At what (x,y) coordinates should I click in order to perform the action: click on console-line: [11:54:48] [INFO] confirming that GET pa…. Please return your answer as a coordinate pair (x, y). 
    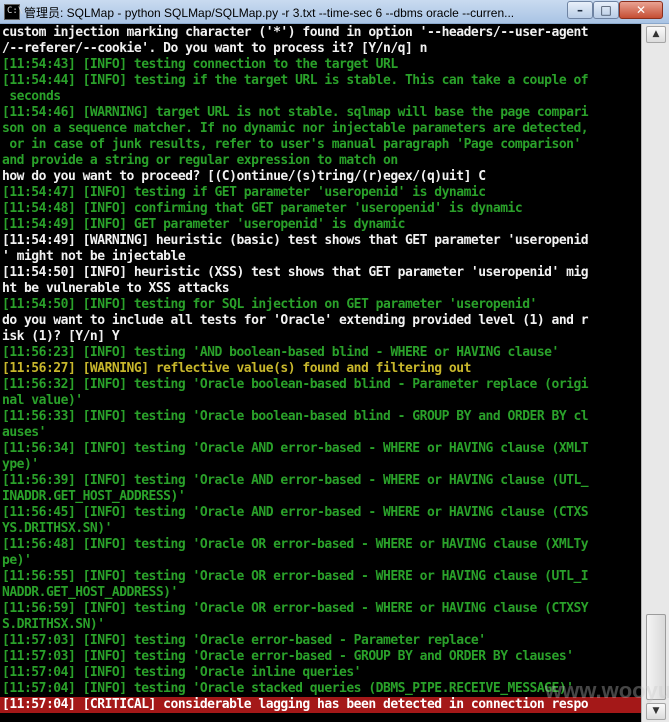
    Looking at the image, I should click on (262, 208).